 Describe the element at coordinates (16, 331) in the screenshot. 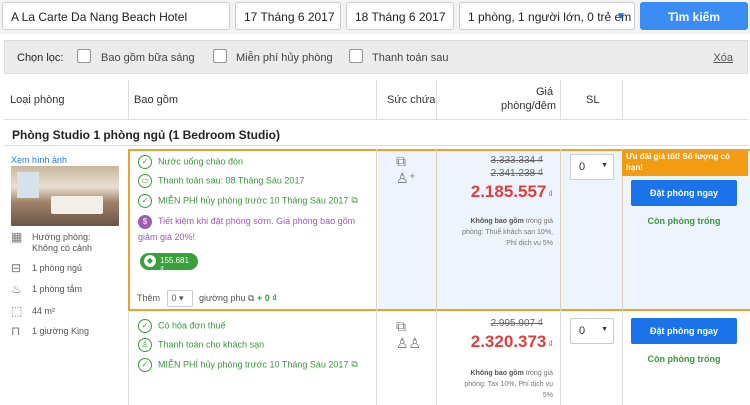

I see `king-bed-icon: ⊓` at that location.